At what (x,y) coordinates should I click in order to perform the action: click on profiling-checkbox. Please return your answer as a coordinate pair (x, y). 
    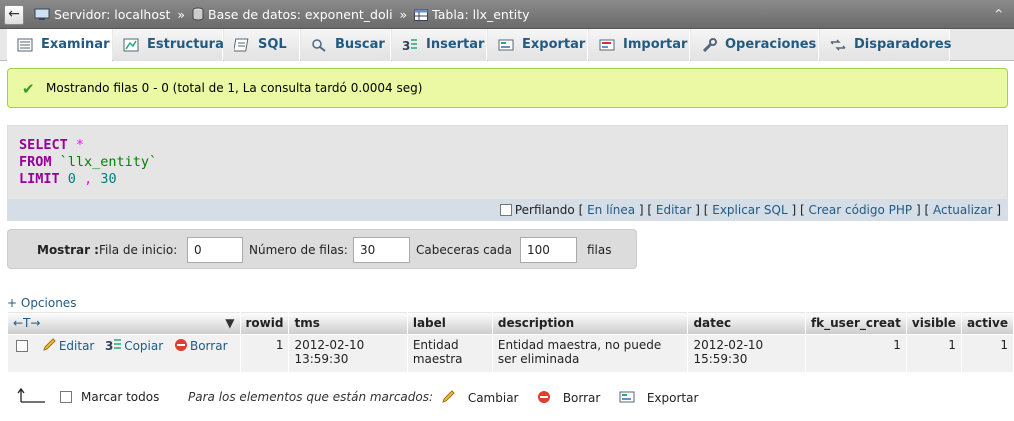
    Looking at the image, I should click on (505, 210).